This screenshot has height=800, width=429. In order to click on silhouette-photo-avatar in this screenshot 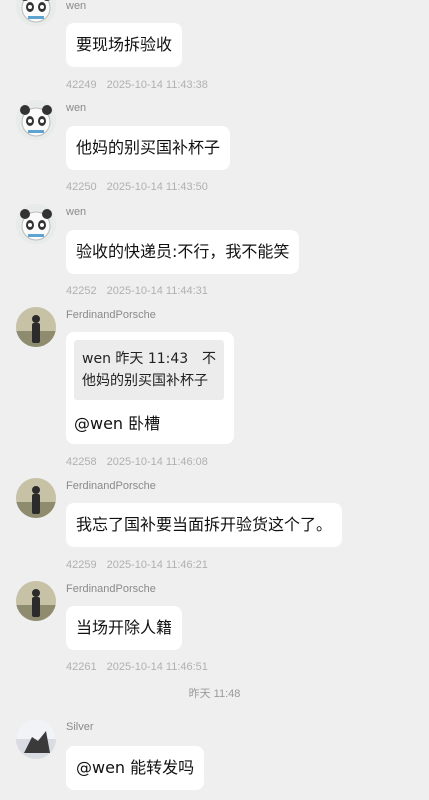, I will do `click(36, 739)`.